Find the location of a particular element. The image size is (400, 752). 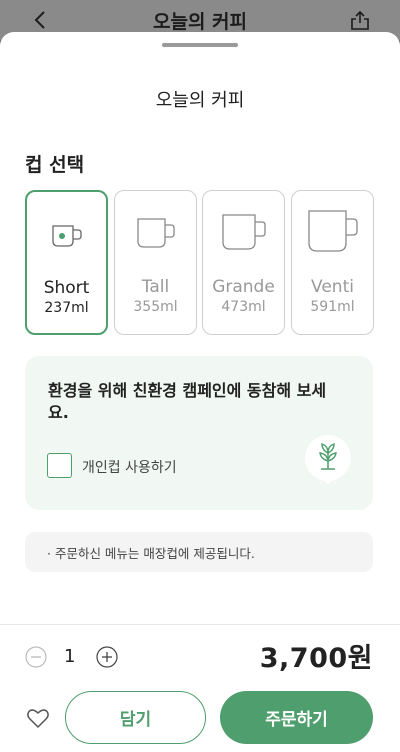

plant-icon is located at coordinates (327, 460).